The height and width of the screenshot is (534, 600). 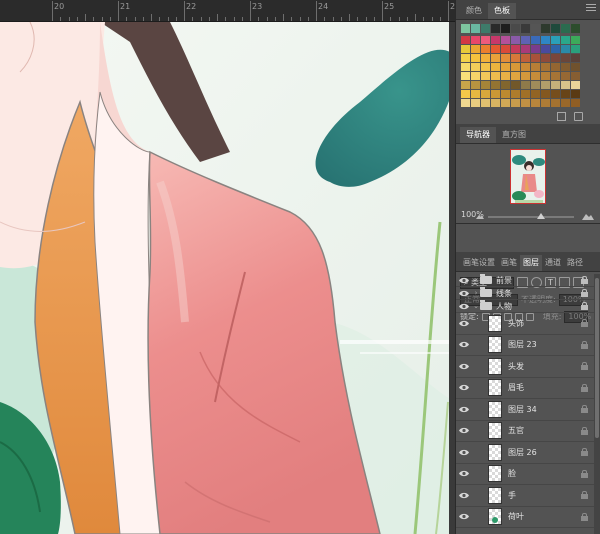 I want to click on zoom-slider-knob, so click(x=541, y=216).